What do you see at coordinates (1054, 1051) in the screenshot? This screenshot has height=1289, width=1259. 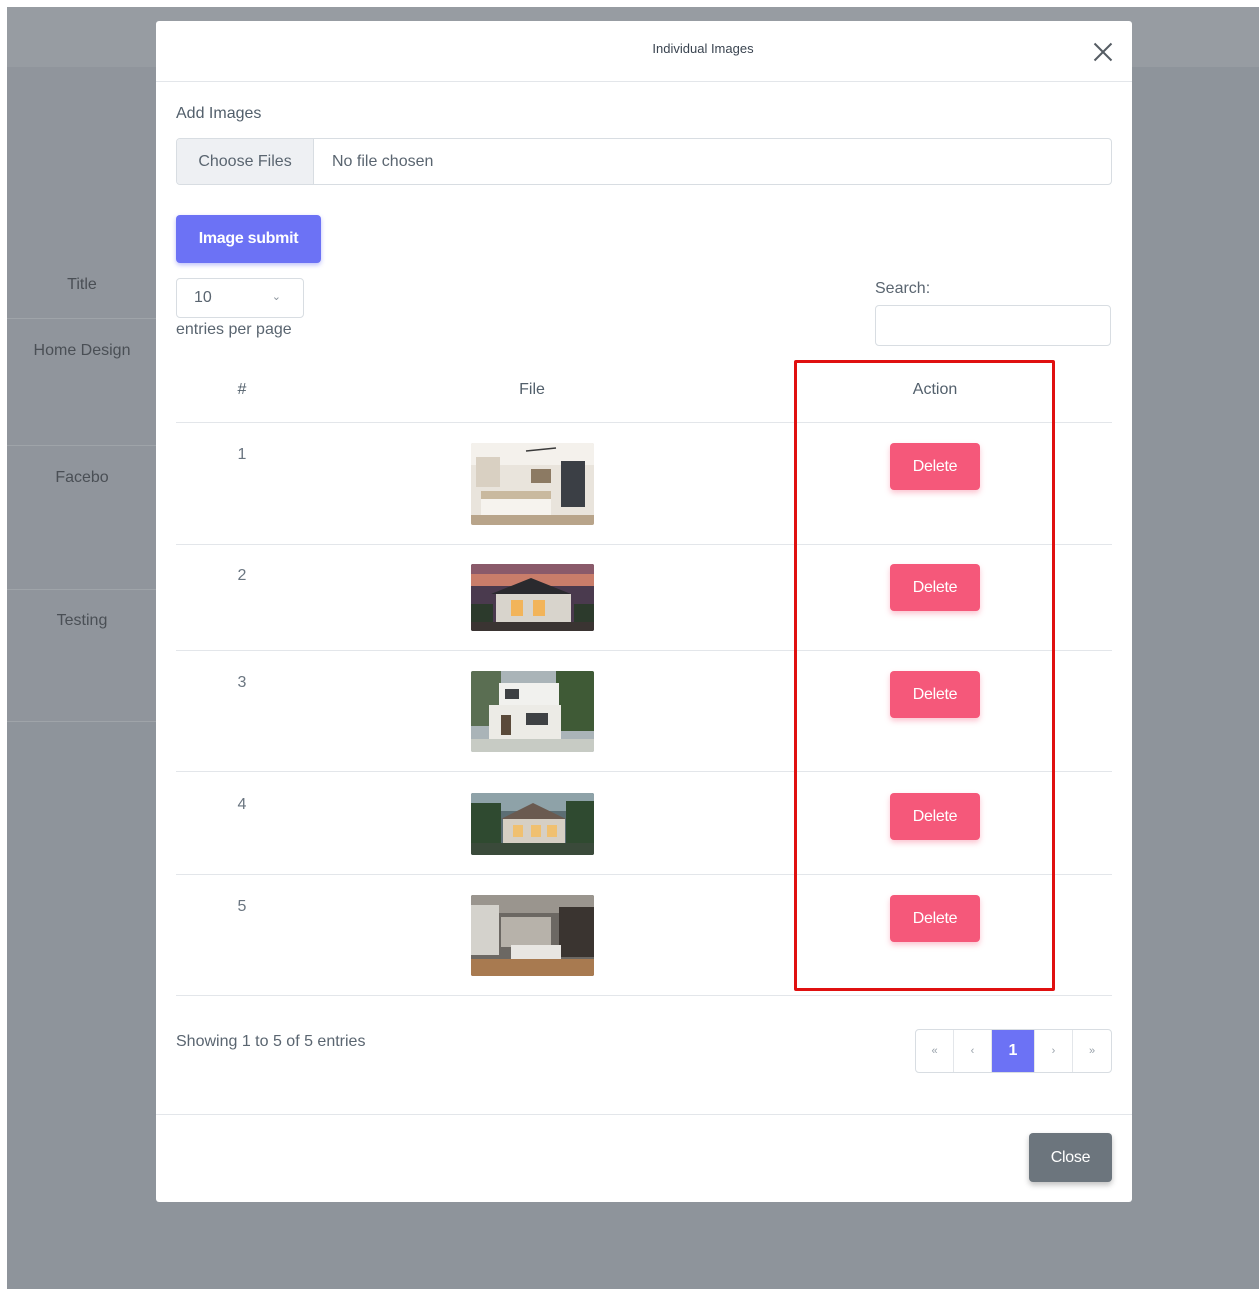 I see `pagination-next-button: ›` at bounding box center [1054, 1051].